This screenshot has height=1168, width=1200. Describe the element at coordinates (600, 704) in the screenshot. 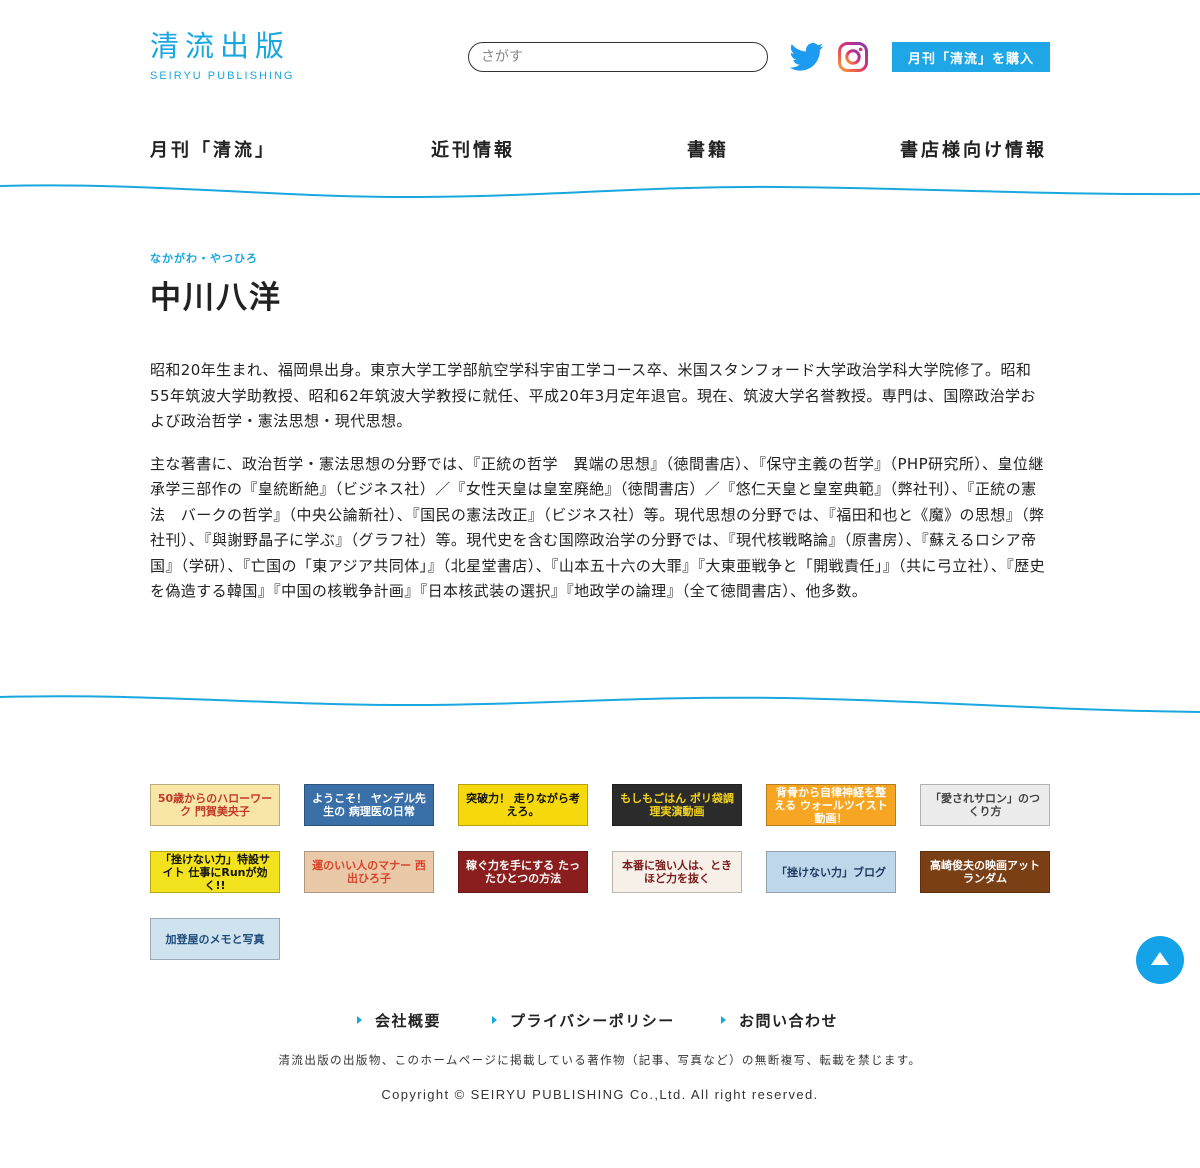

I see `wave-divider-bottom` at that location.